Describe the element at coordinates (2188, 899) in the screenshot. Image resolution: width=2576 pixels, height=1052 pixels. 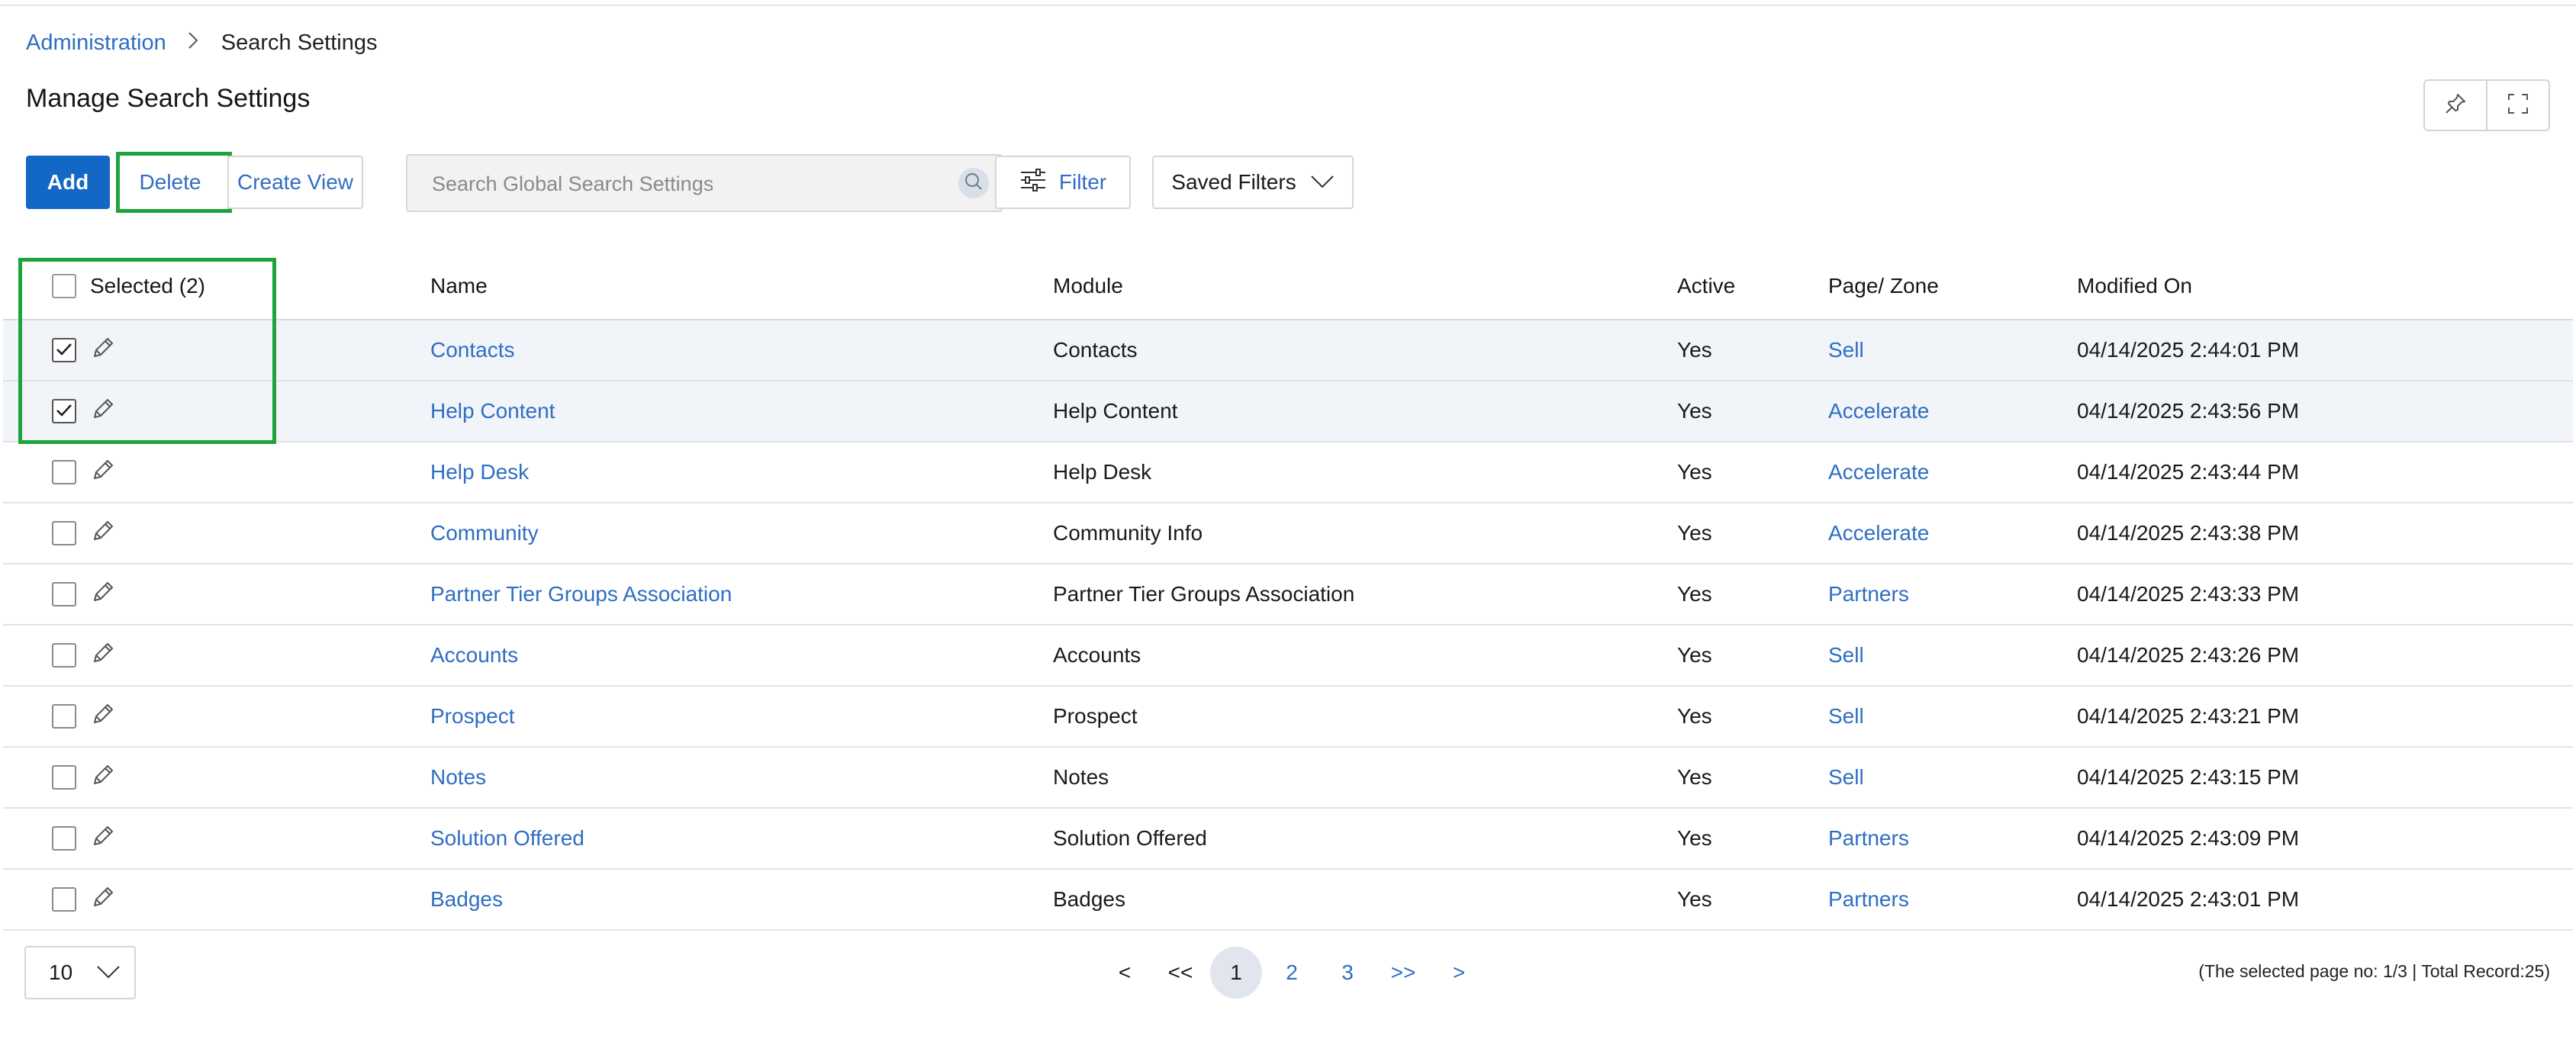
I see `row-modified-on: 04/14/2025 2:43:01 PM` at that location.